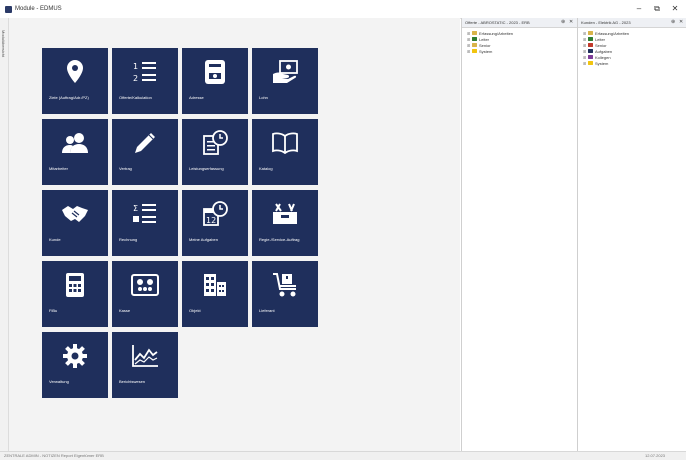 Image resolution: width=686 pixels, height=460 pixels. I want to click on tile-adresse: Adresse, so click(215, 81).